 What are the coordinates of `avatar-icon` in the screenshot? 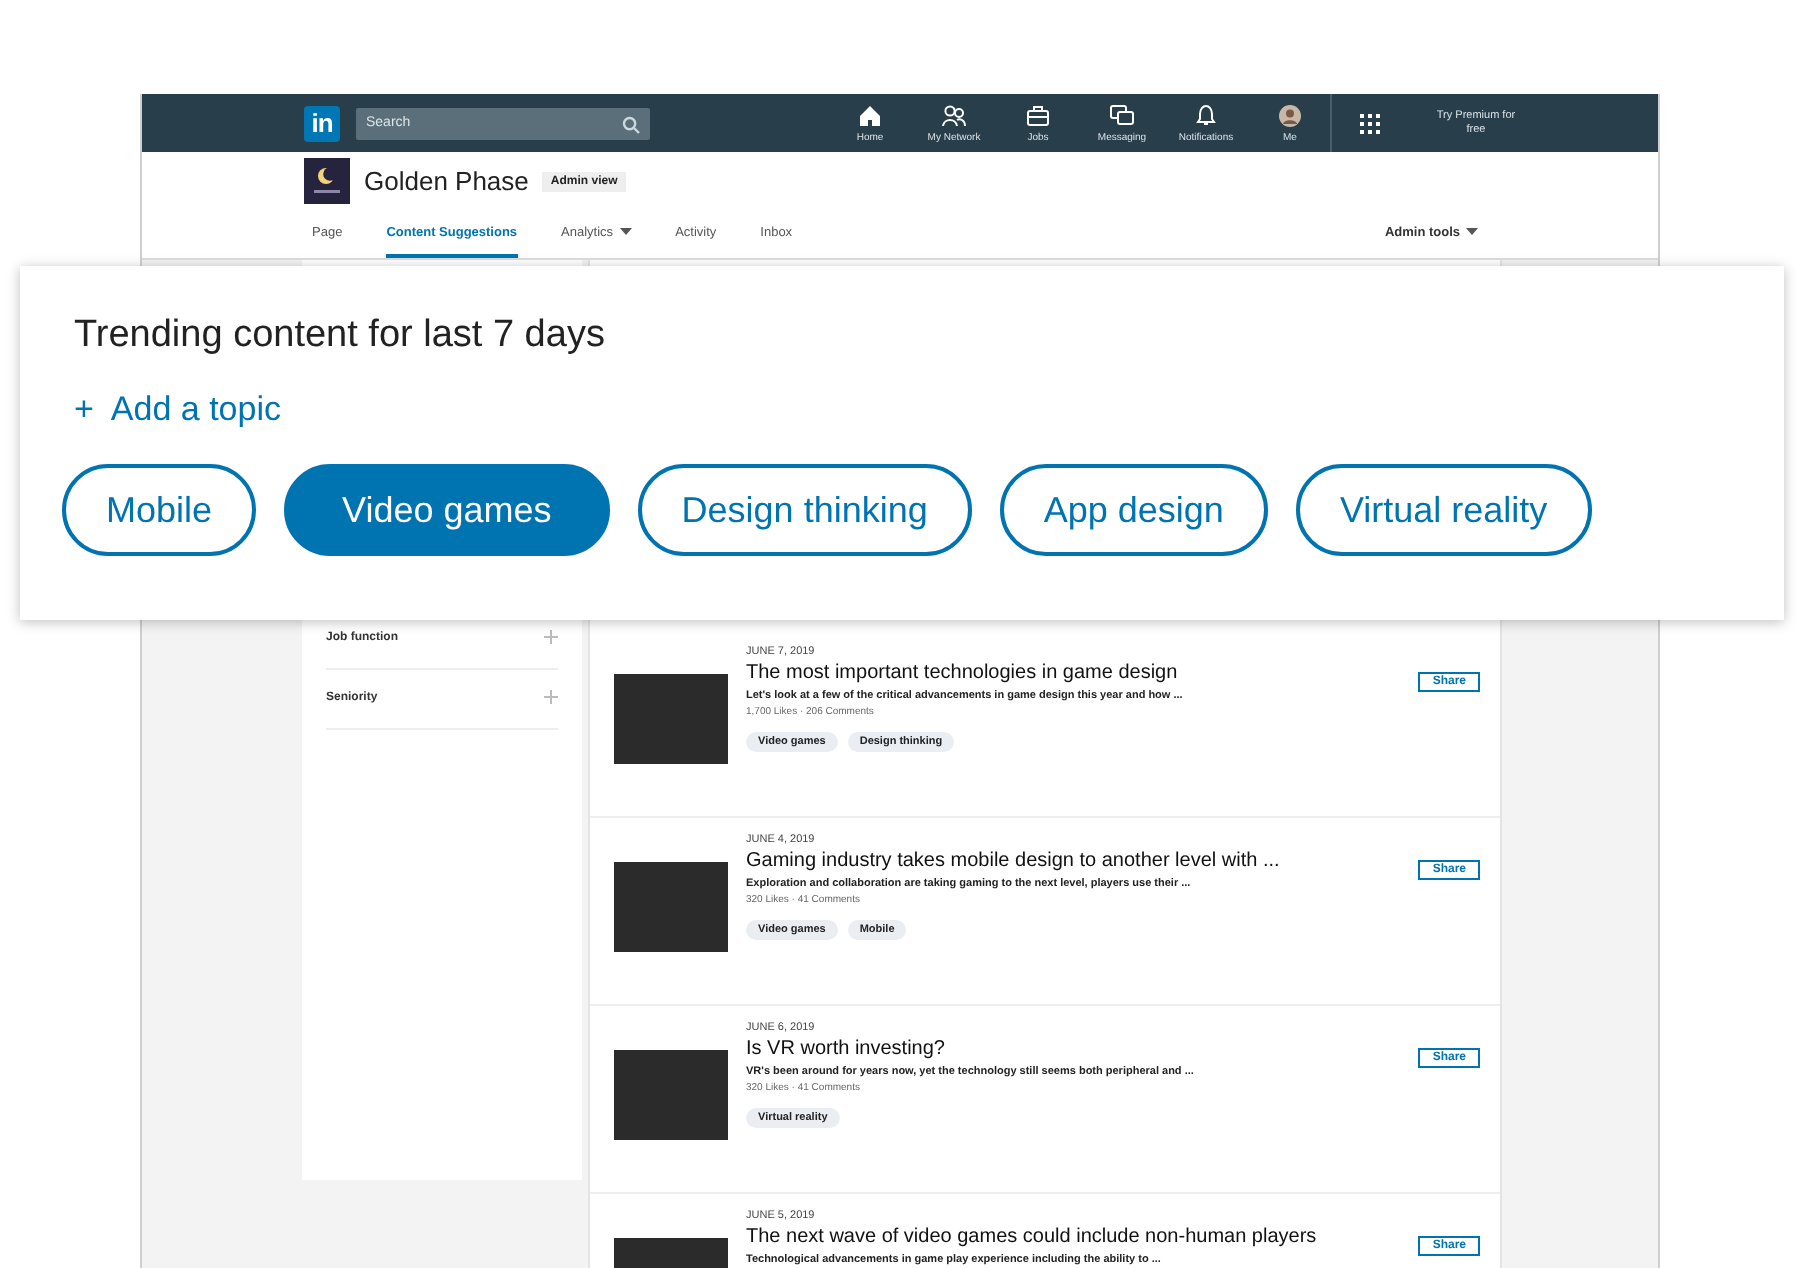 It's located at (1290, 115).